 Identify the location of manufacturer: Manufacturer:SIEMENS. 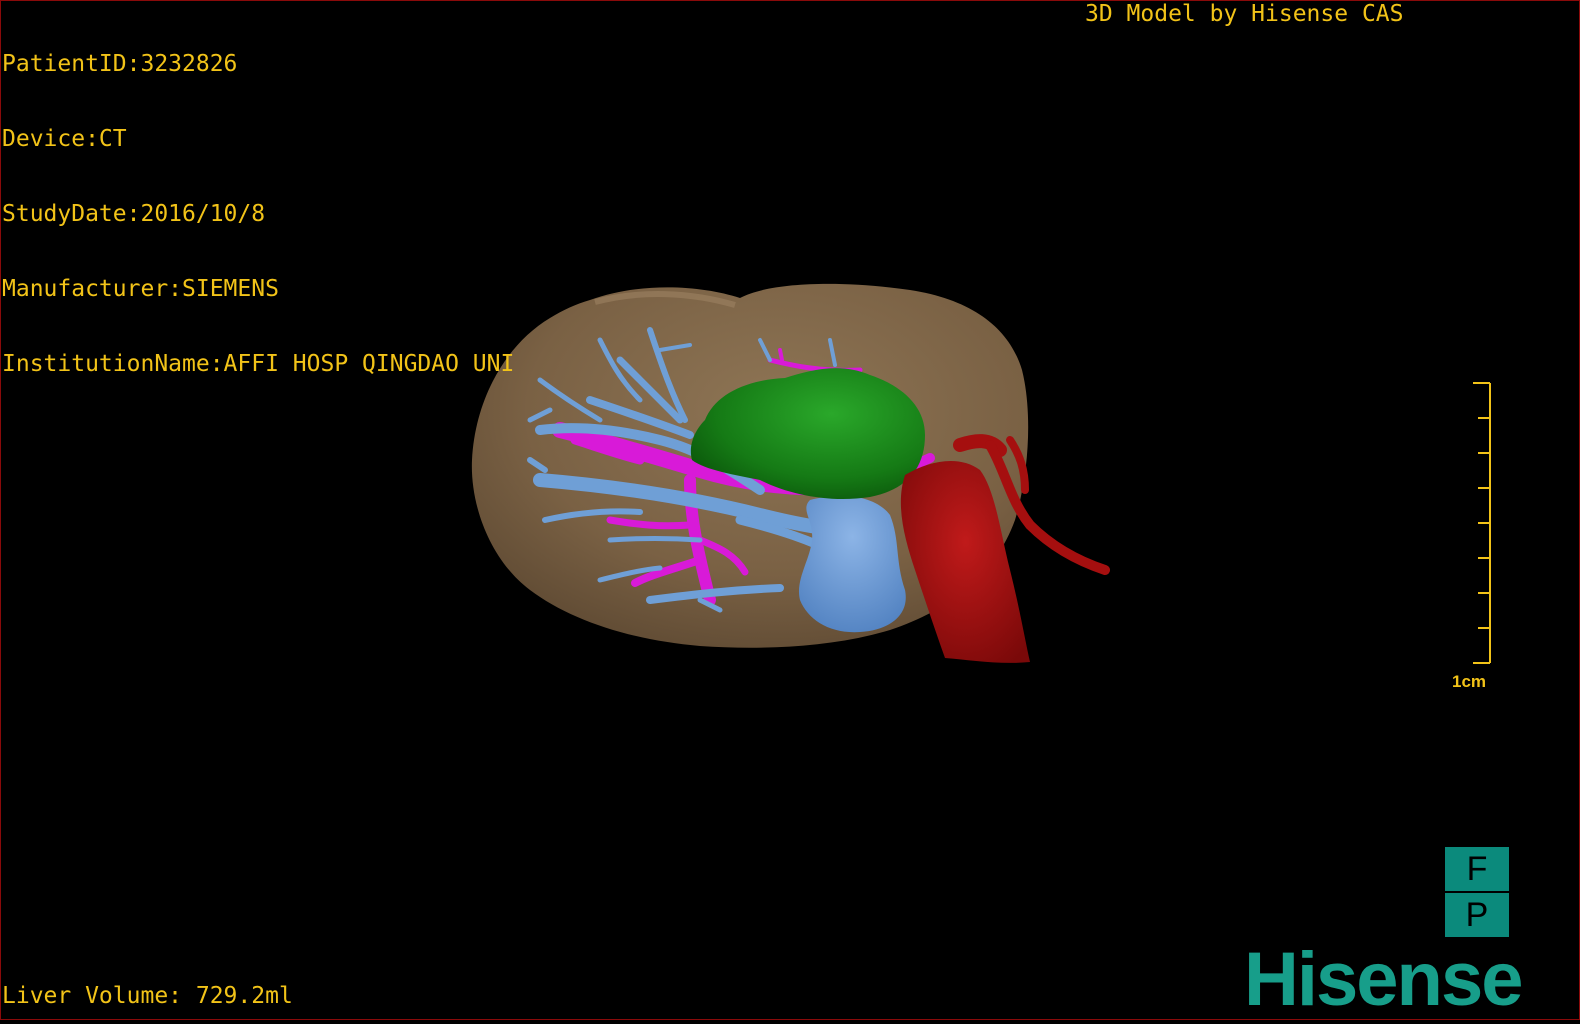
(140, 289).